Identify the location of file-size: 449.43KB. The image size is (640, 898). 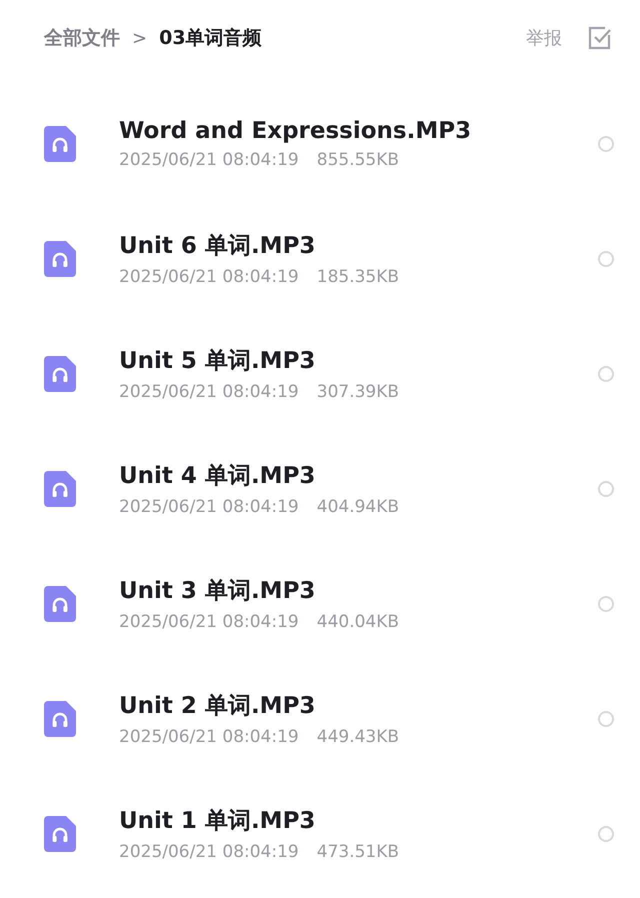
(358, 737).